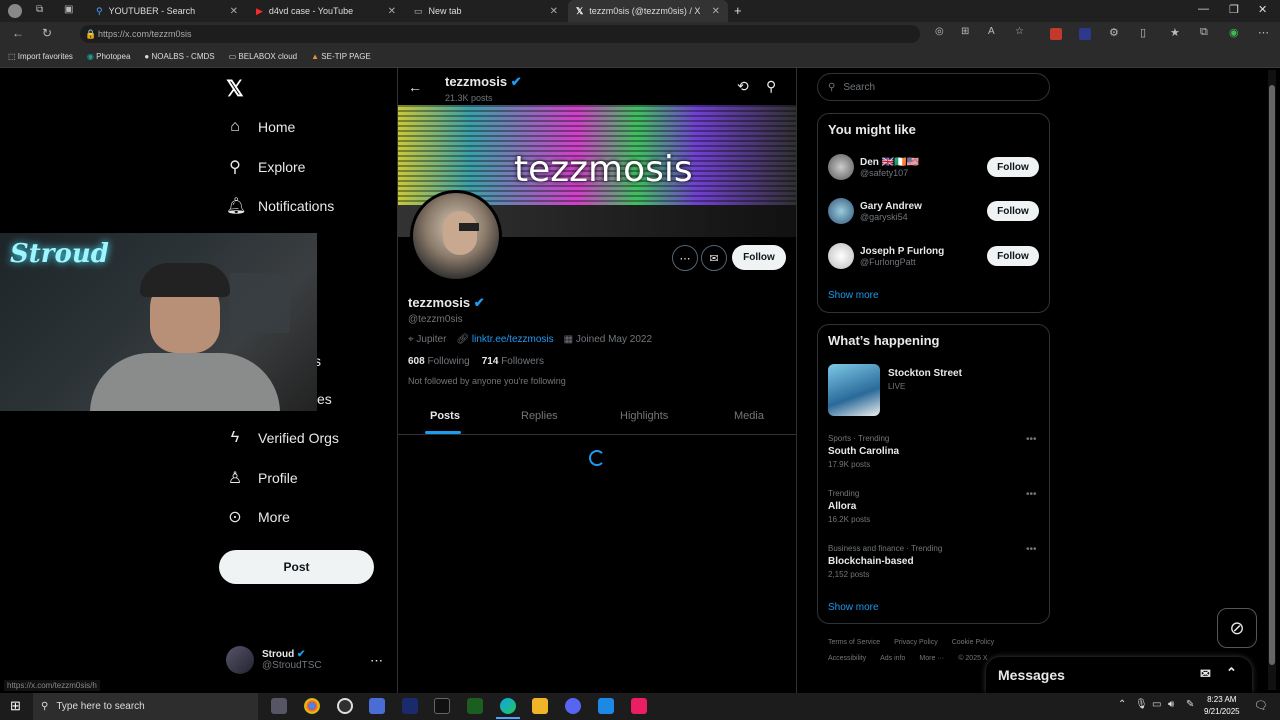 Image resolution: width=1280 pixels, height=720 pixels. I want to click on favorite-star-icon: ☆, so click(1019, 31).